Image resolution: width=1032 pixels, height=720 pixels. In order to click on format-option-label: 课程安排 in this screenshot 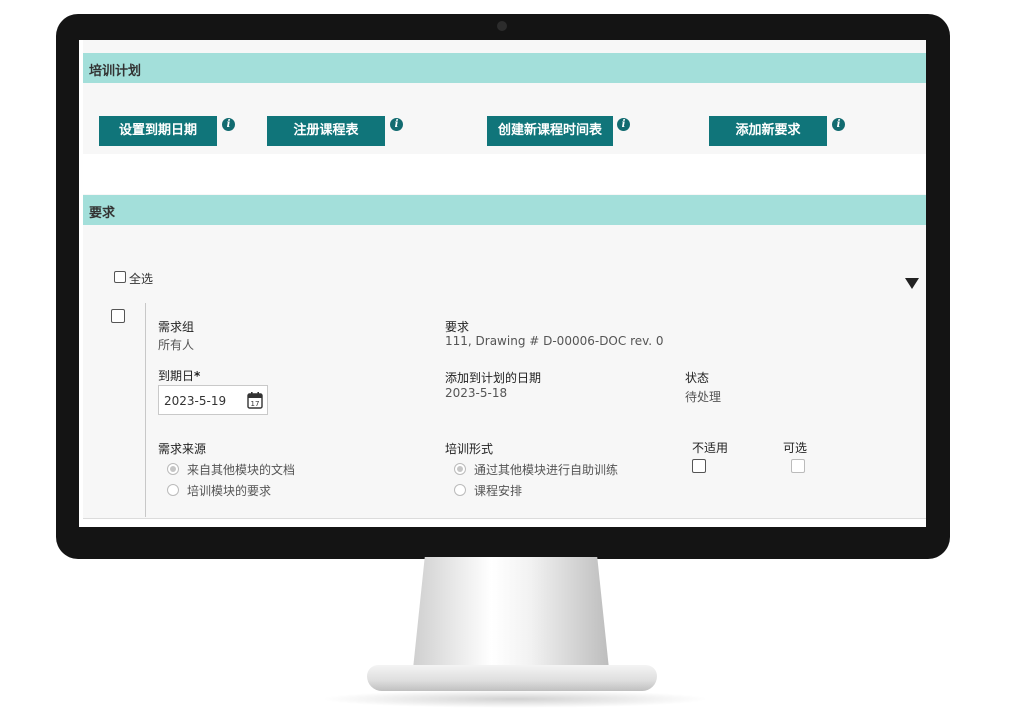, I will do `click(498, 491)`.